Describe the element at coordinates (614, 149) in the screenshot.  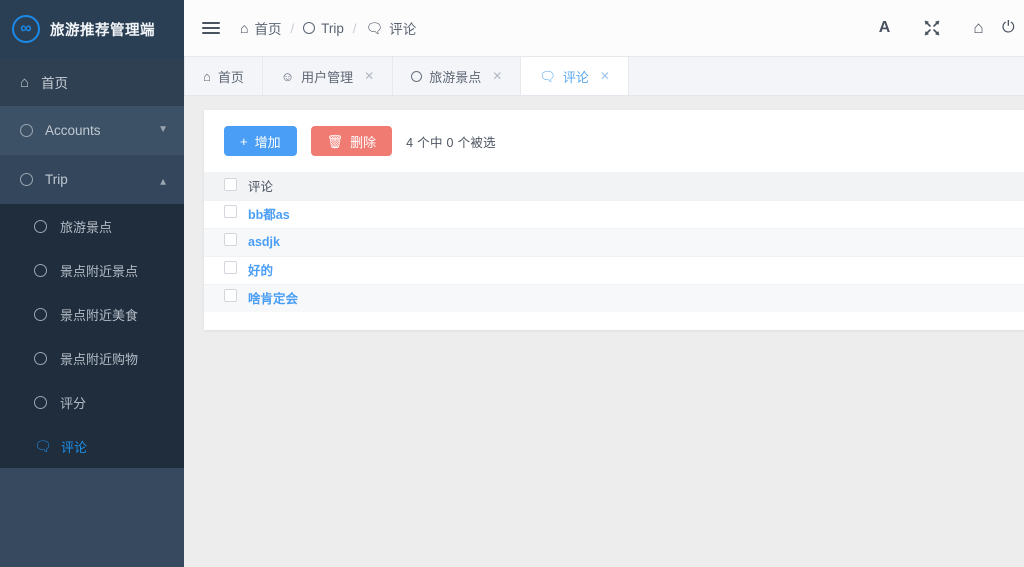
I see `table-toolbar: + 增加 🗑 删除 4 个中 0 个被选` at that location.